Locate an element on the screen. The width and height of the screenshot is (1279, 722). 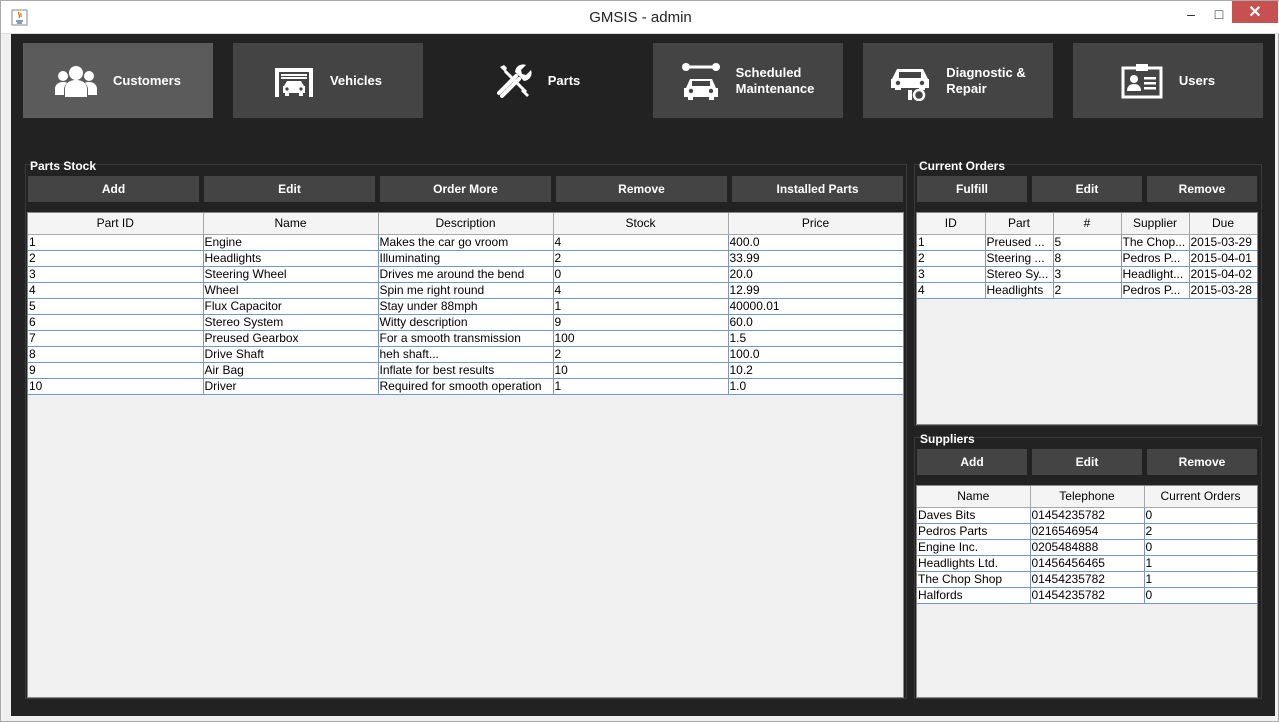
table-cell: Wheel is located at coordinates (291, 290).